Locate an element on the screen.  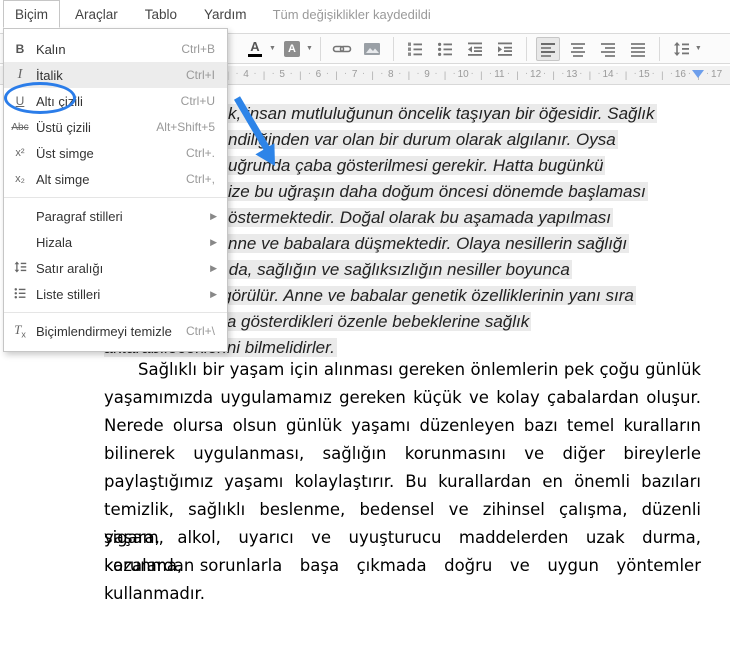
ruler-number: 10 is located at coordinates (463, 74).